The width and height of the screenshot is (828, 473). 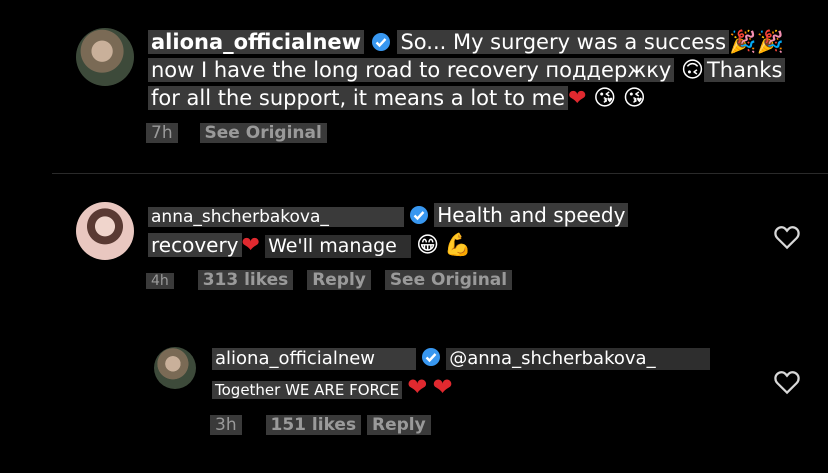 I want to click on comment-text-line: We'll manage, so click(x=338, y=246).